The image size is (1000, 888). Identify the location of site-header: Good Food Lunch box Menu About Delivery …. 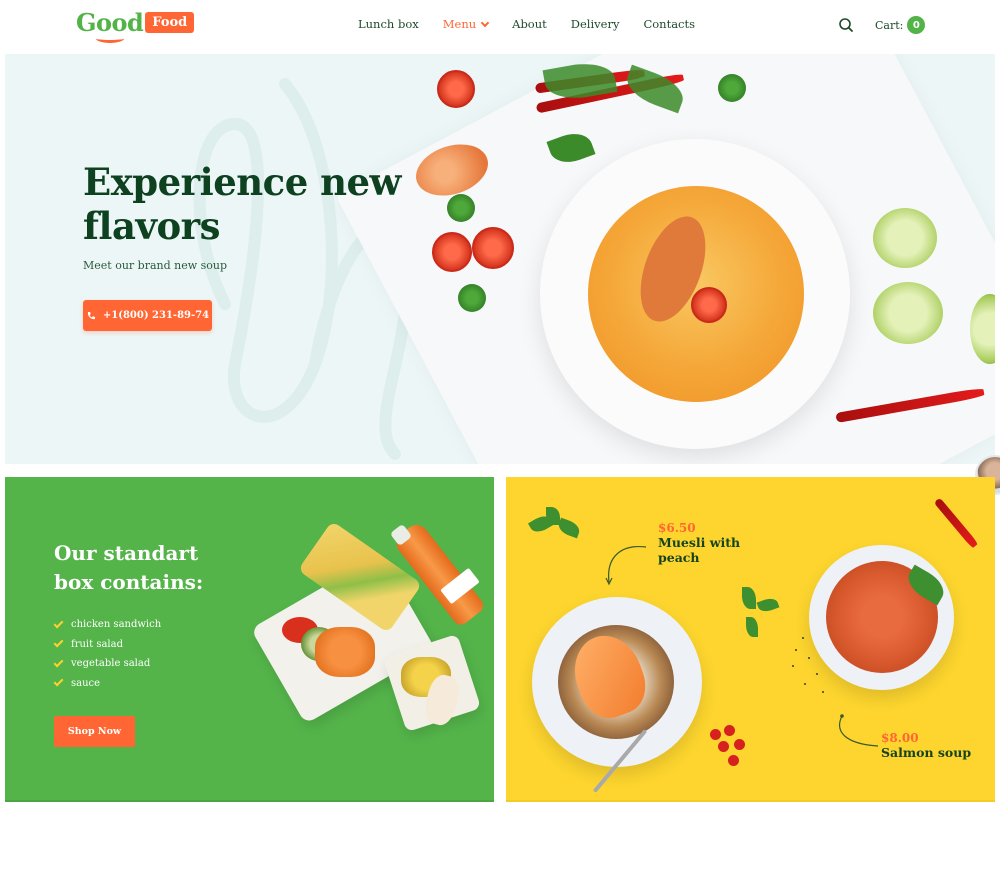
(500, 26).